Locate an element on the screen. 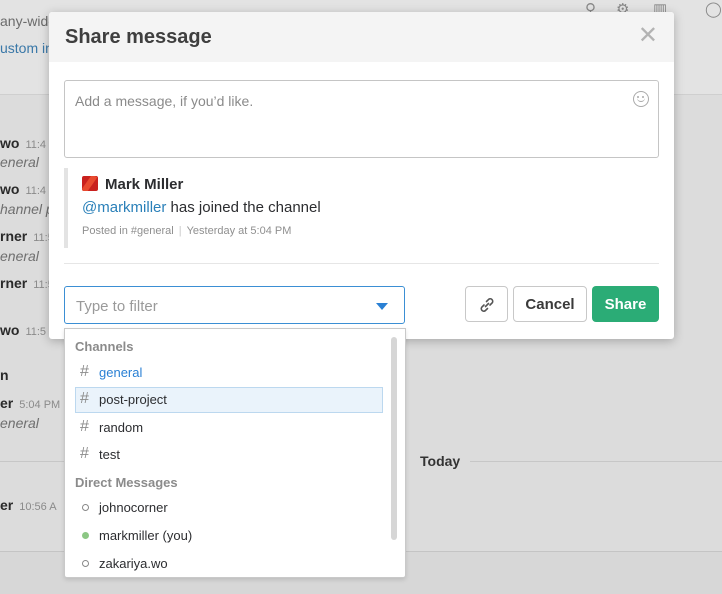 This screenshot has height=594, width=722. message-author: Mark Miller is located at coordinates (144, 184).